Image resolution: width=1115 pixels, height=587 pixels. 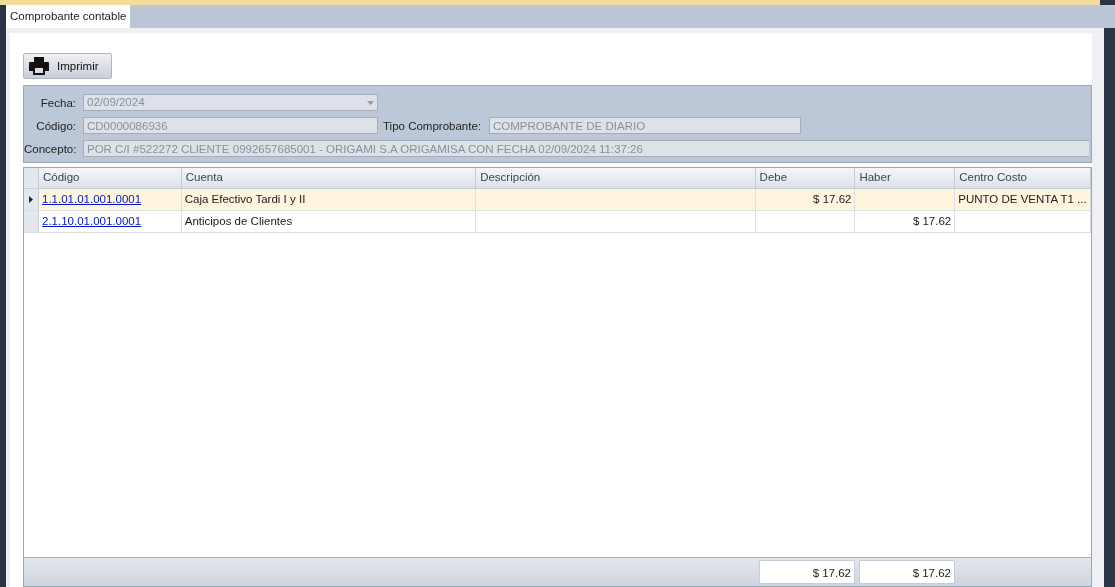 I want to click on print-button: Imprimir, so click(x=67, y=66).